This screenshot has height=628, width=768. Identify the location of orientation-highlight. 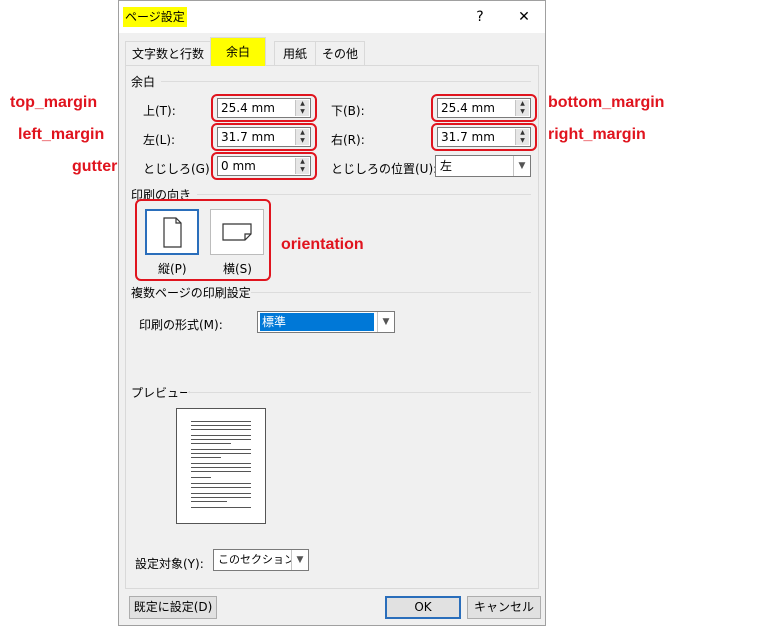
(203, 240).